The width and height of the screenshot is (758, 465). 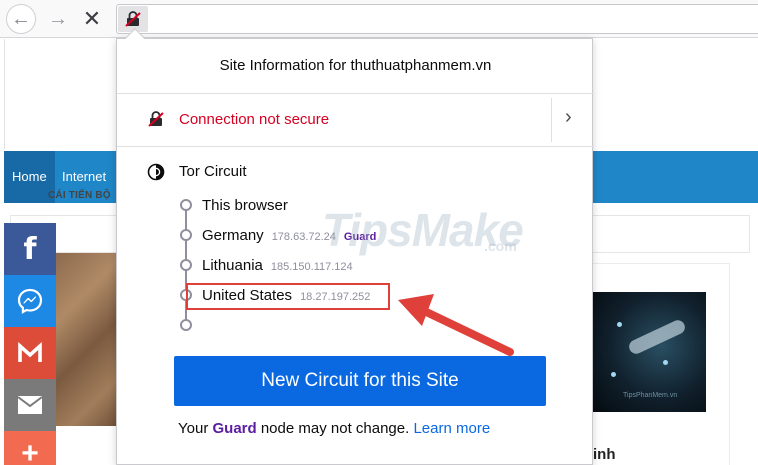 I want to click on ticker-text: CÁI TIẾN BỘ, so click(x=79, y=195).